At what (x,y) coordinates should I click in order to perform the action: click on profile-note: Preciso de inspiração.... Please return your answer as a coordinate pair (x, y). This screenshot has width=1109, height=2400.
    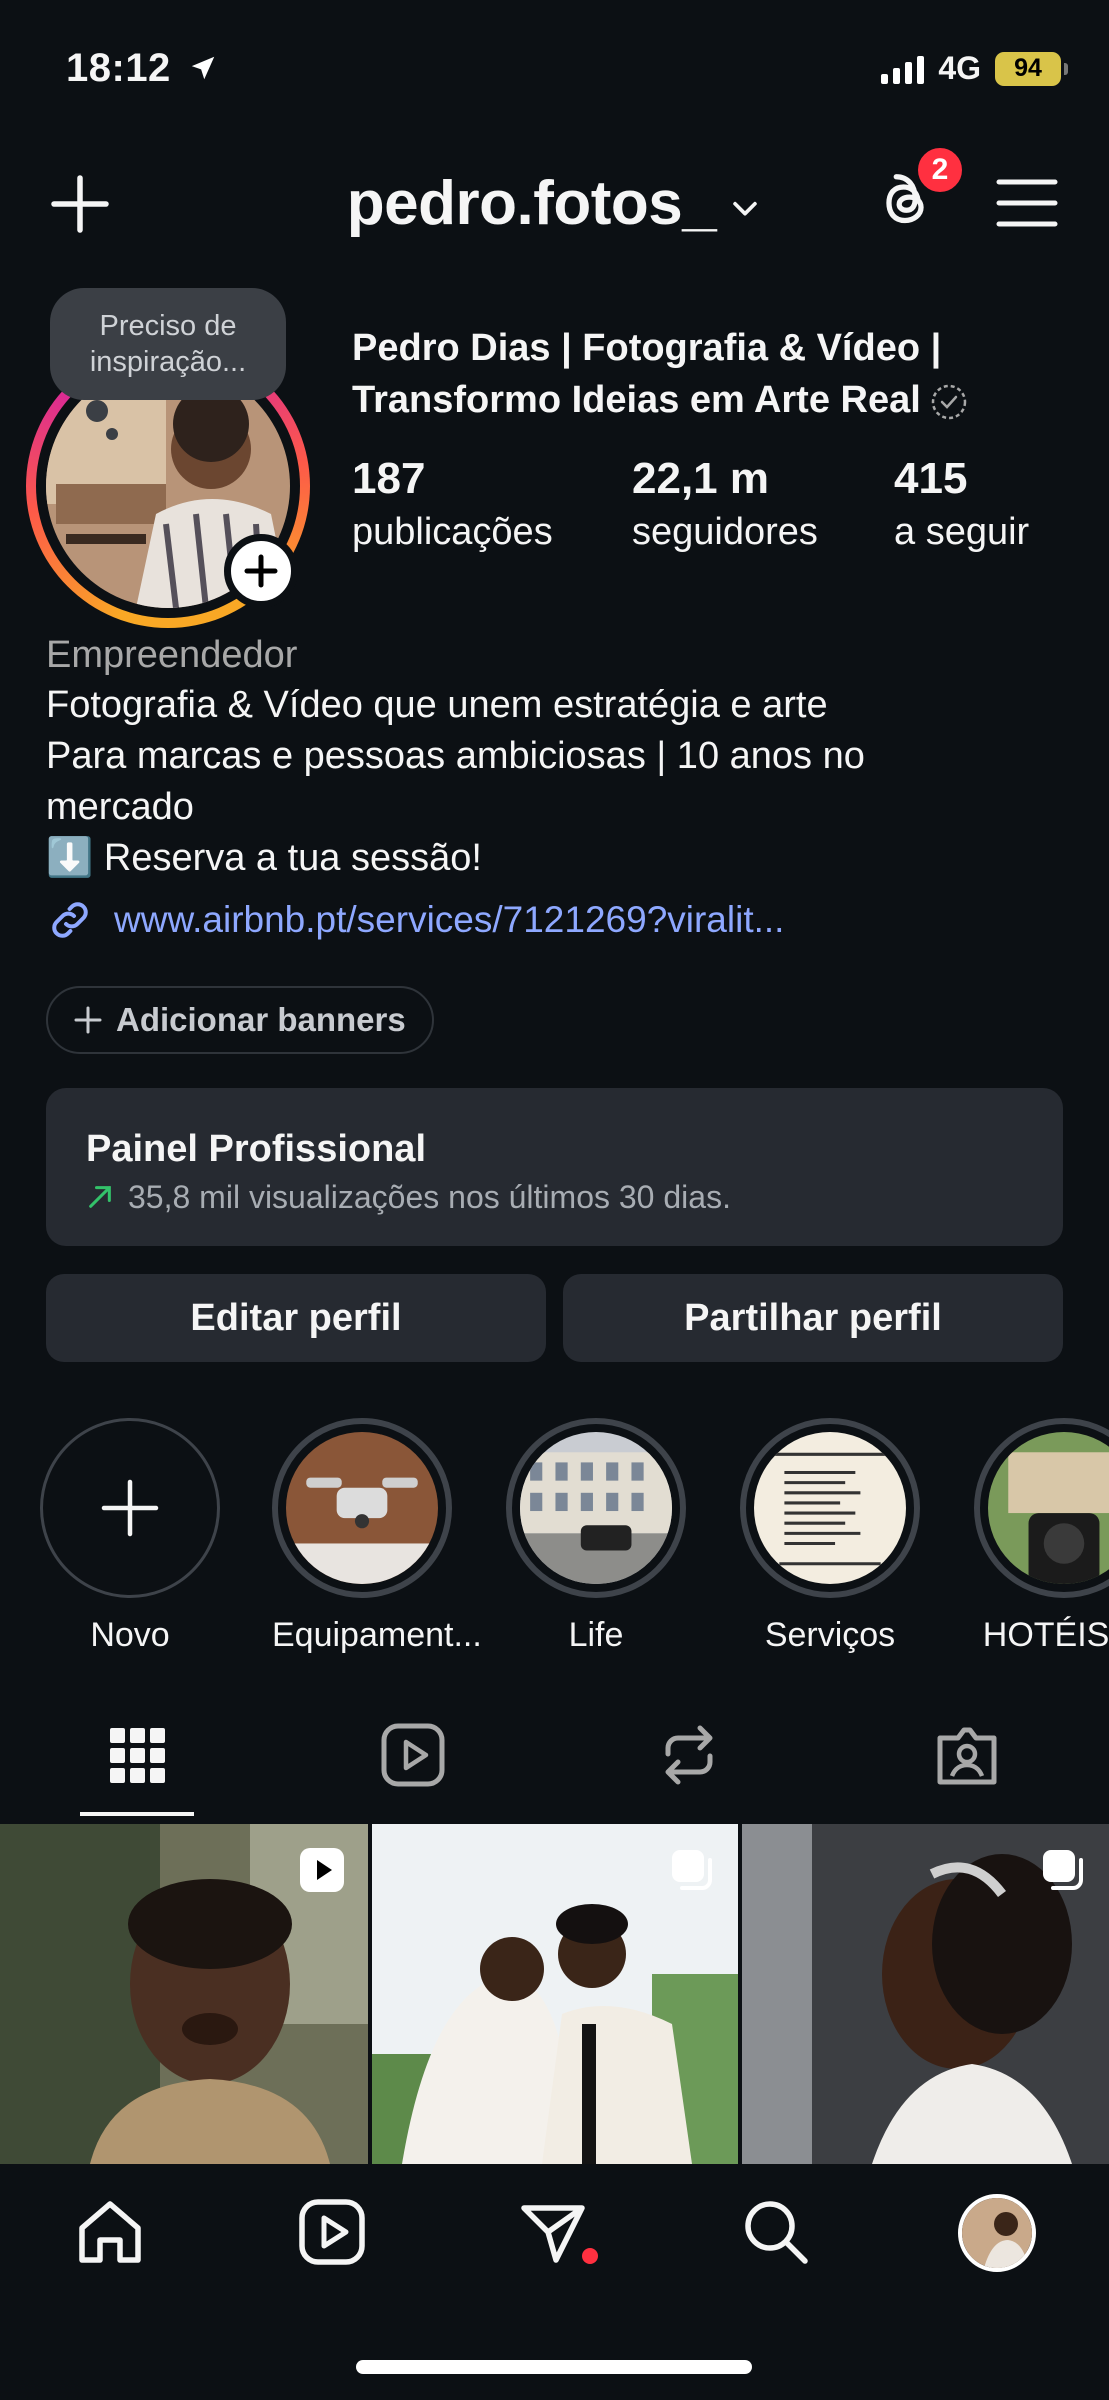
    Looking at the image, I should click on (168, 344).